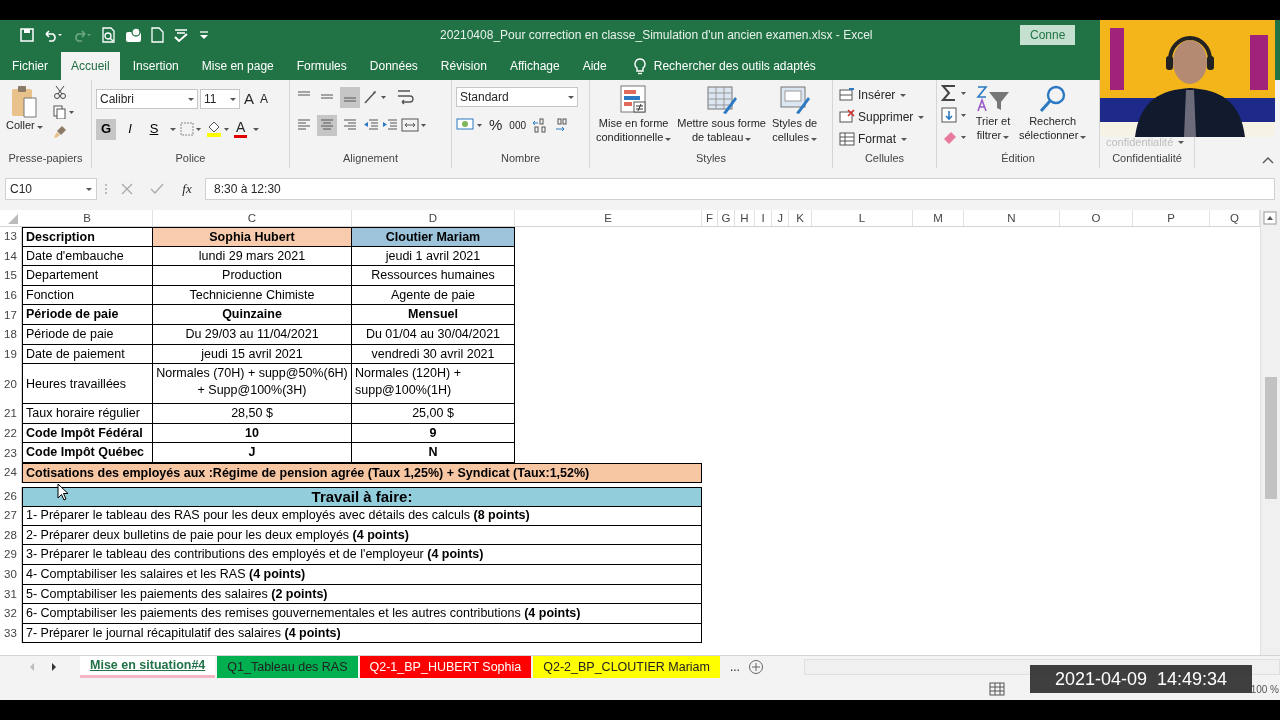 This screenshot has height=720, width=1280. I want to click on ribbon-button: Supprimer, so click(882, 117).